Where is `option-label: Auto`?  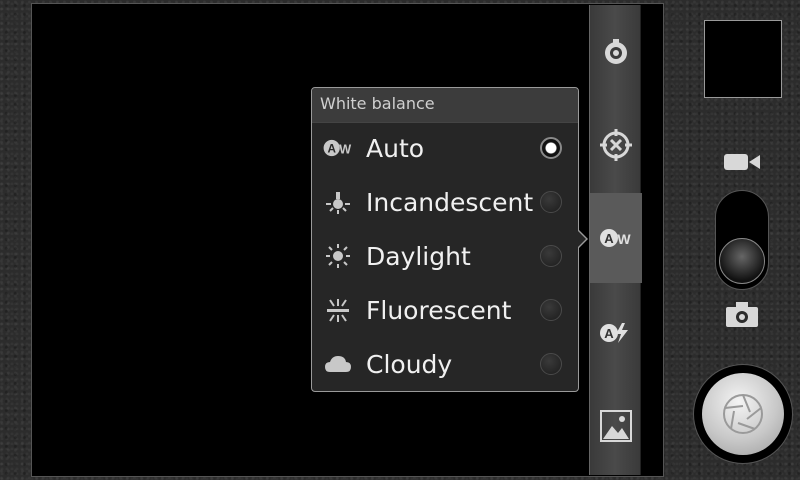 option-label: Auto is located at coordinates (395, 148).